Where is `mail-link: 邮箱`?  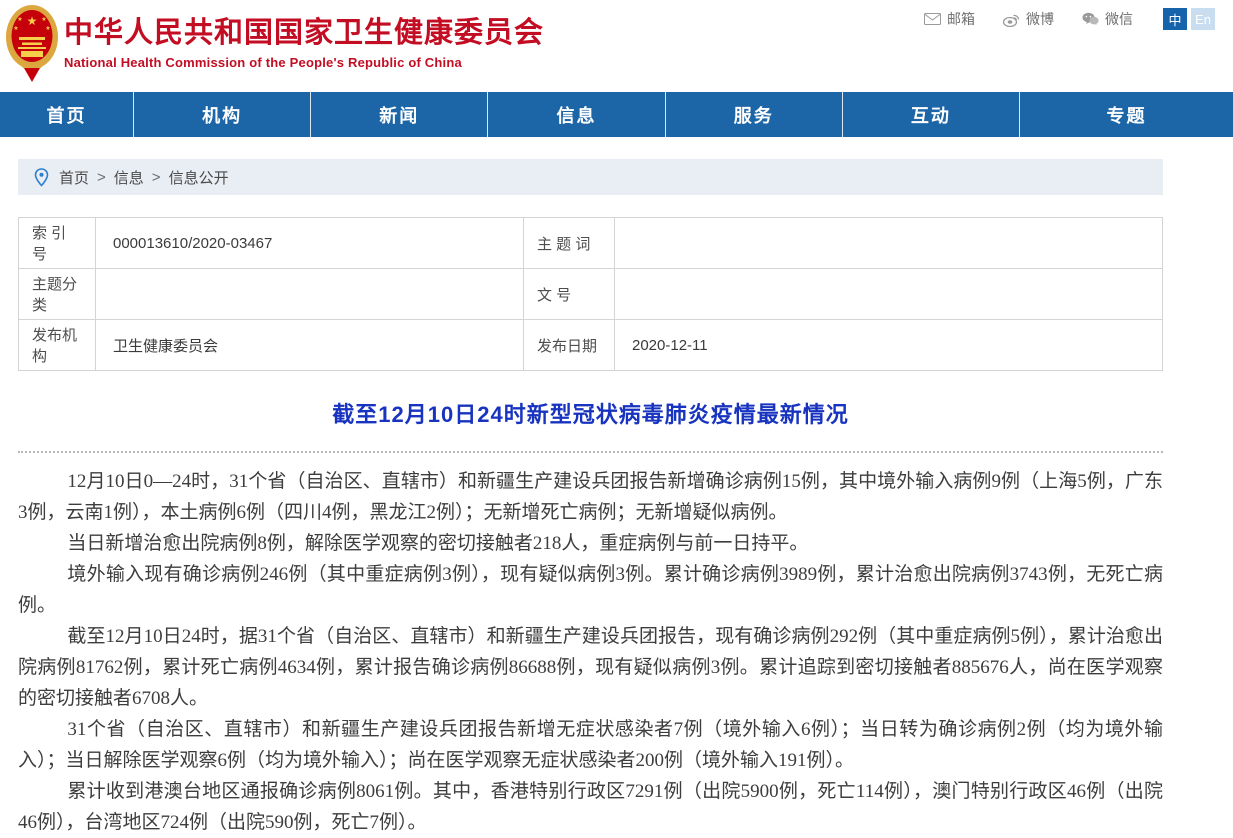 mail-link: 邮箱 is located at coordinates (949, 19).